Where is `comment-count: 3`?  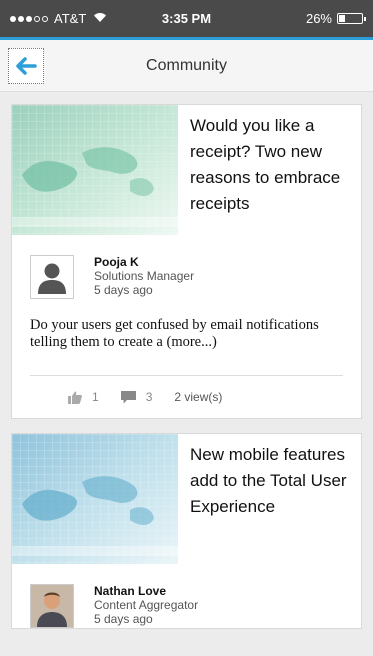
comment-count: 3 is located at coordinates (149, 397).